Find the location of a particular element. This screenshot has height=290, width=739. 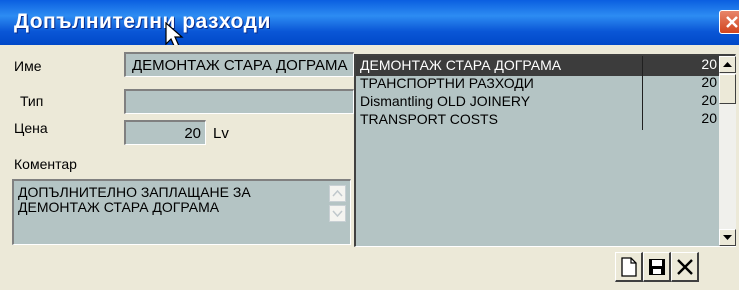

close-window-button is located at coordinates (729, 22).